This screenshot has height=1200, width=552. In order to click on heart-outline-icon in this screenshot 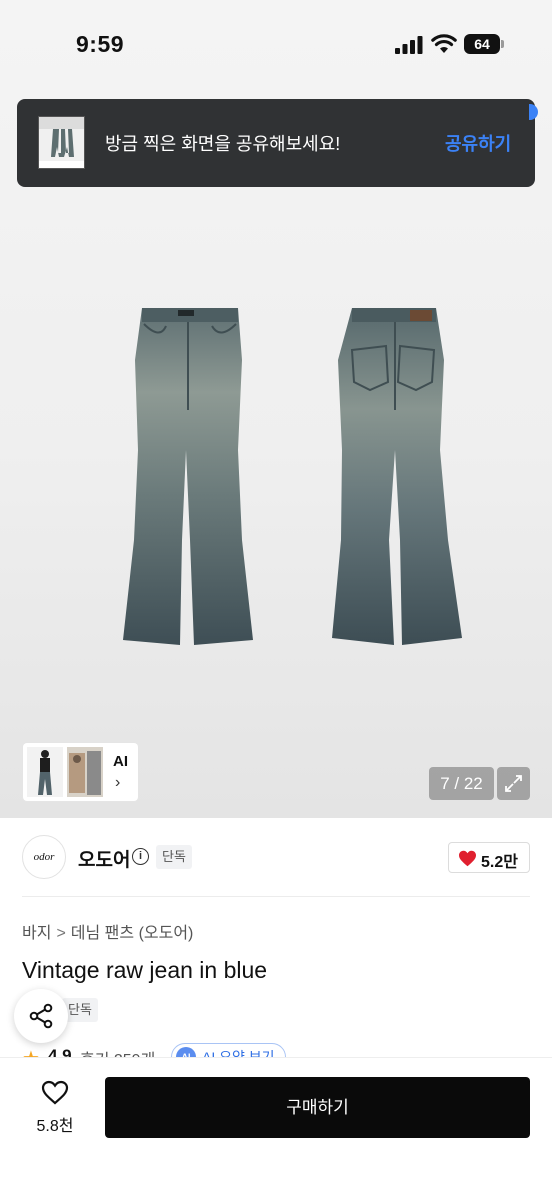, I will do `click(55, 1092)`.